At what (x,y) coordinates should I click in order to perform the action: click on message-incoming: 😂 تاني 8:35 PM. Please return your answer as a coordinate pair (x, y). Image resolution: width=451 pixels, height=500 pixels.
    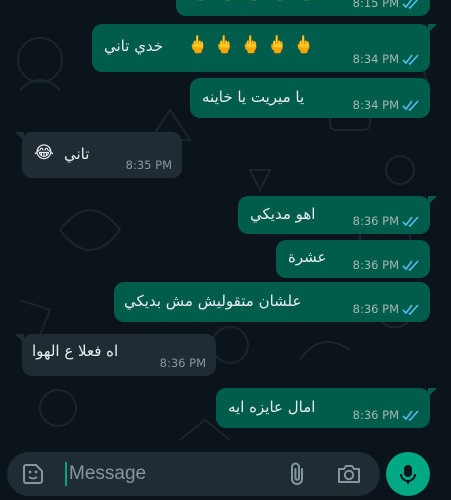
    Looking at the image, I should click on (98, 155).